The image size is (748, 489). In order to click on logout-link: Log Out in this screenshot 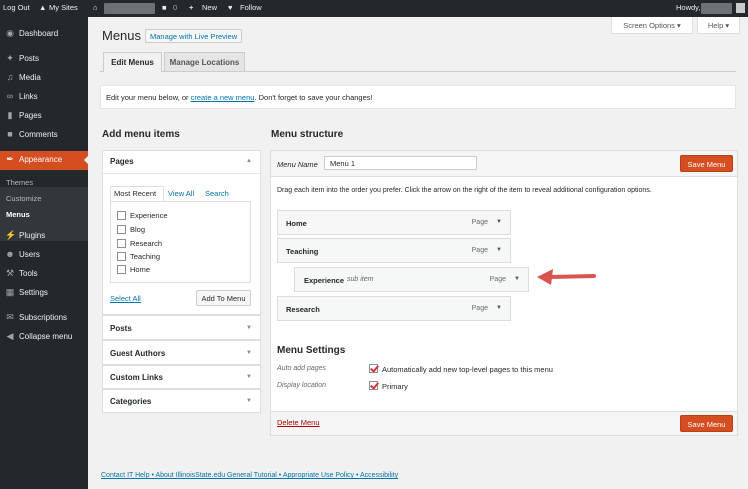, I will do `click(16, 7)`.